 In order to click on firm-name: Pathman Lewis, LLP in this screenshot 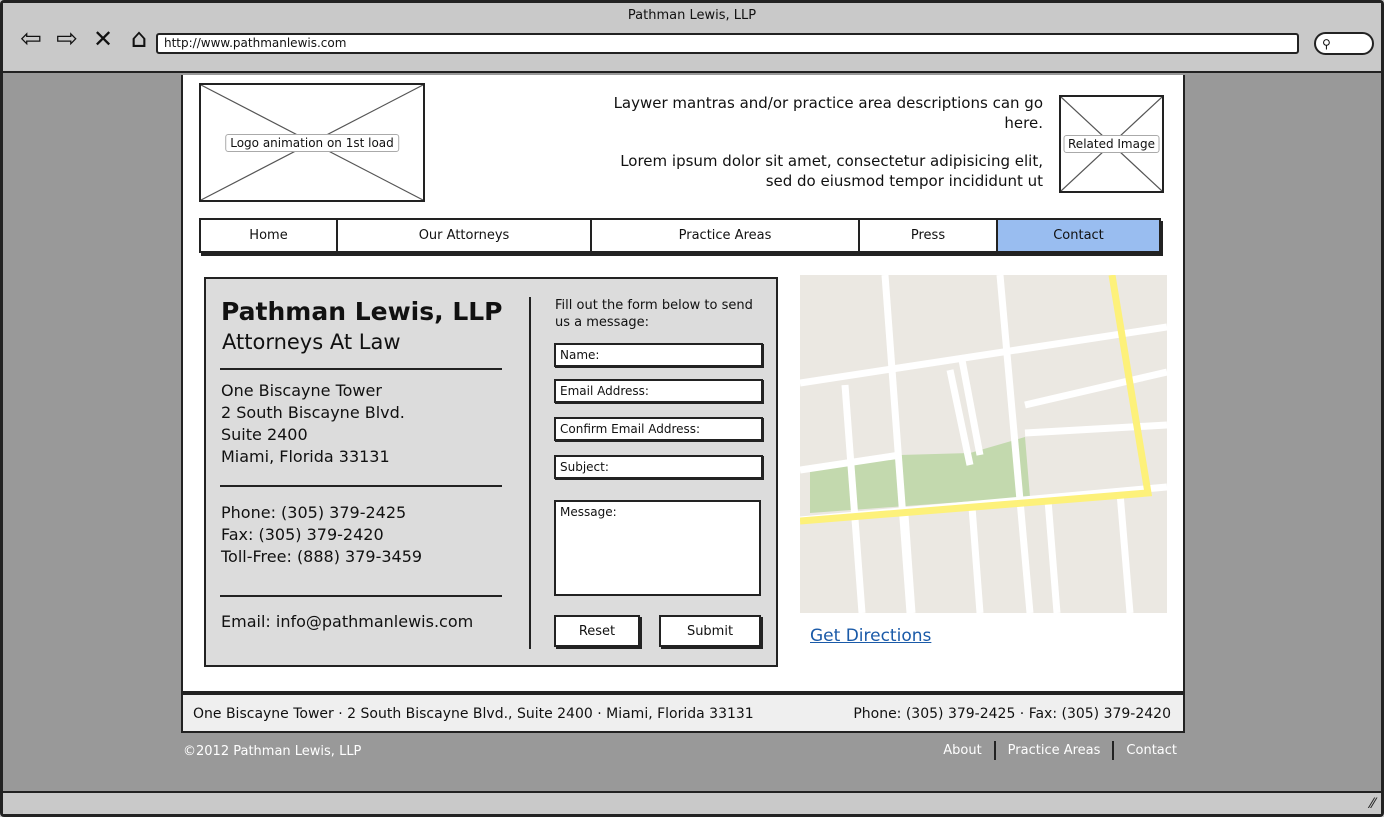, I will do `click(362, 311)`.